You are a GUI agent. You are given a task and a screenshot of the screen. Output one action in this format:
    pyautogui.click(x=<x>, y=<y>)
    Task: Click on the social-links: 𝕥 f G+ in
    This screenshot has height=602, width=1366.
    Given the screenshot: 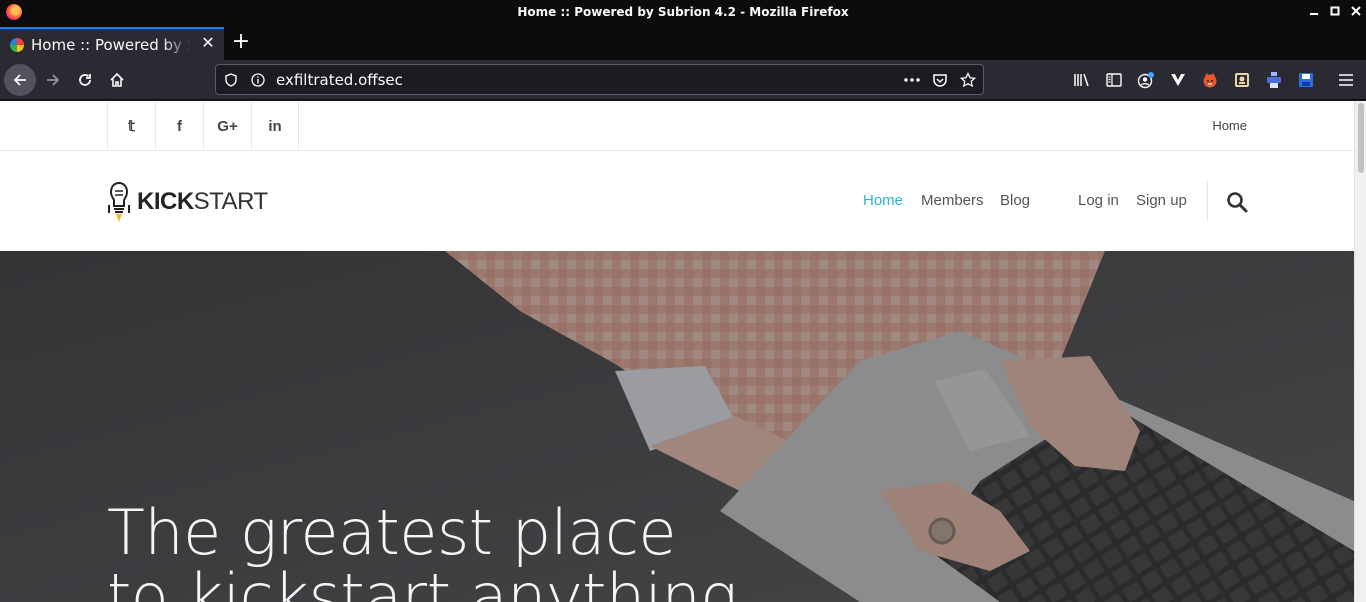 What is the action you would take?
    pyautogui.click(x=203, y=126)
    